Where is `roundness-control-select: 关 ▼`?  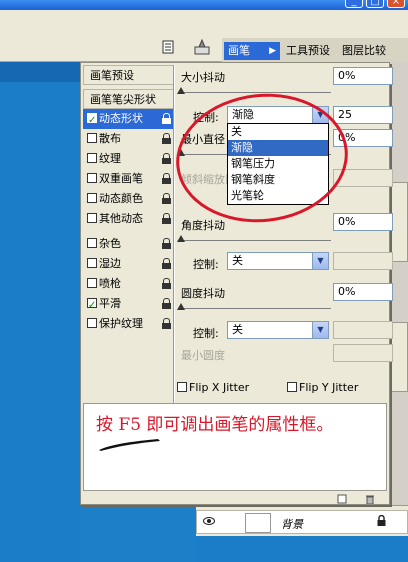 roundness-control-select: 关 ▼ is located at coordinates (278, 330).